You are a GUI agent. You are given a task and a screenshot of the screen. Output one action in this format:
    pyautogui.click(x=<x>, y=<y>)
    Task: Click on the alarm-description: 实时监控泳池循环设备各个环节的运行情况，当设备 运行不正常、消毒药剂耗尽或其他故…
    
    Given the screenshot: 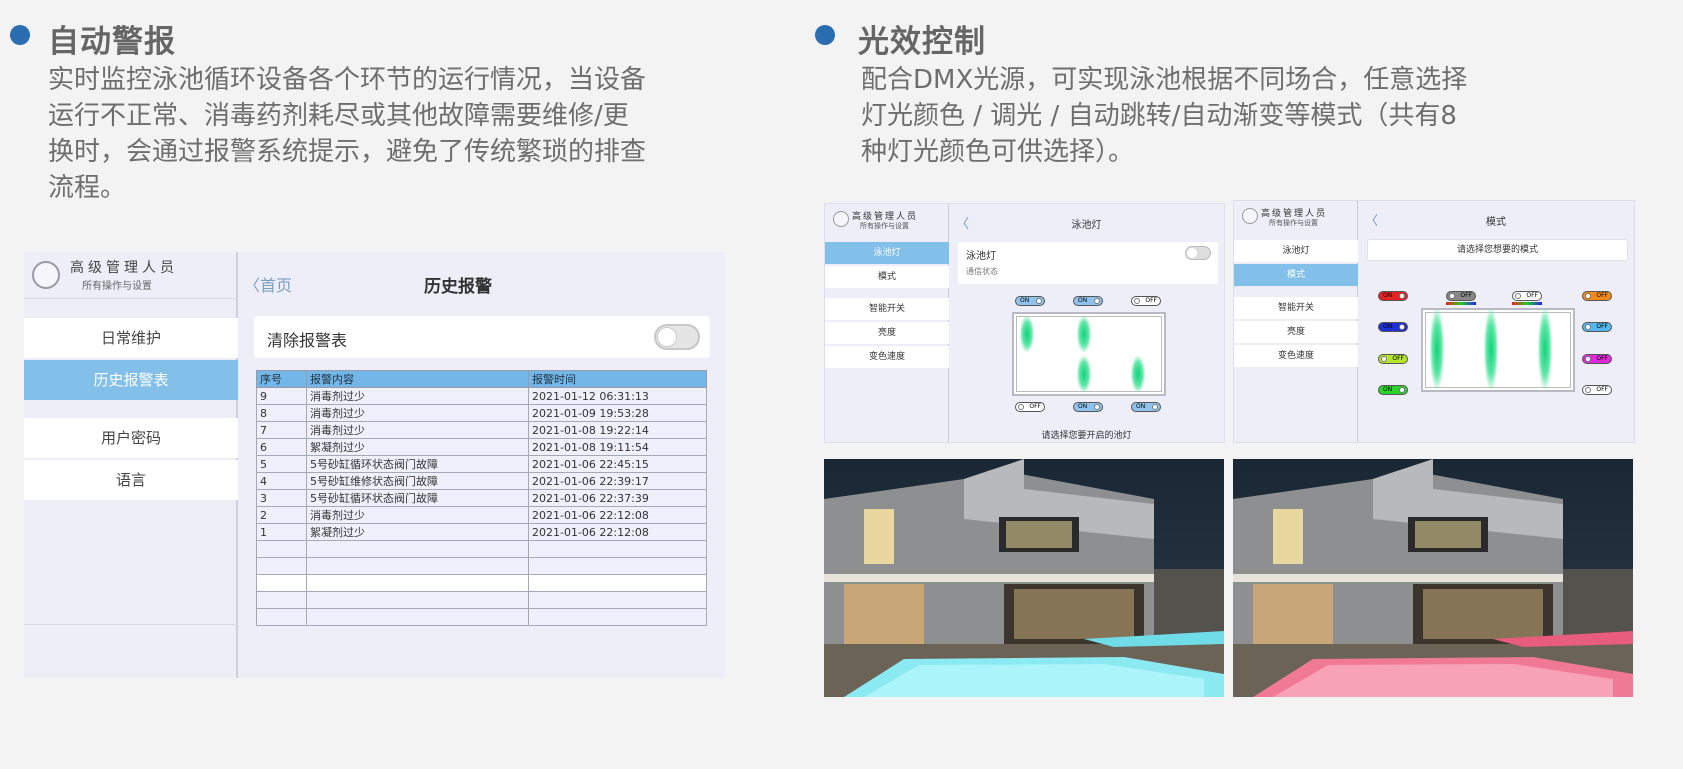 What is the action you would take?
    pyautogui.click(x=347, y=134)
    